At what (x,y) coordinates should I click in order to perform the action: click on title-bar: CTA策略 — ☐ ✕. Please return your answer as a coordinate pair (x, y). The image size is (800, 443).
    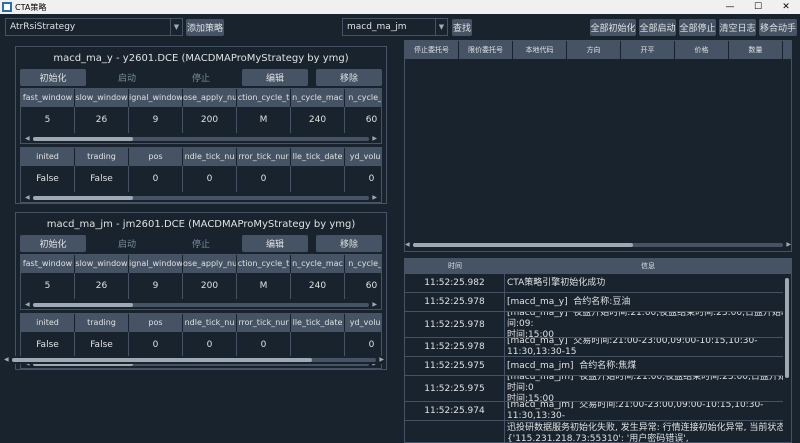
    Looking at the image, I should click on (400, 7).